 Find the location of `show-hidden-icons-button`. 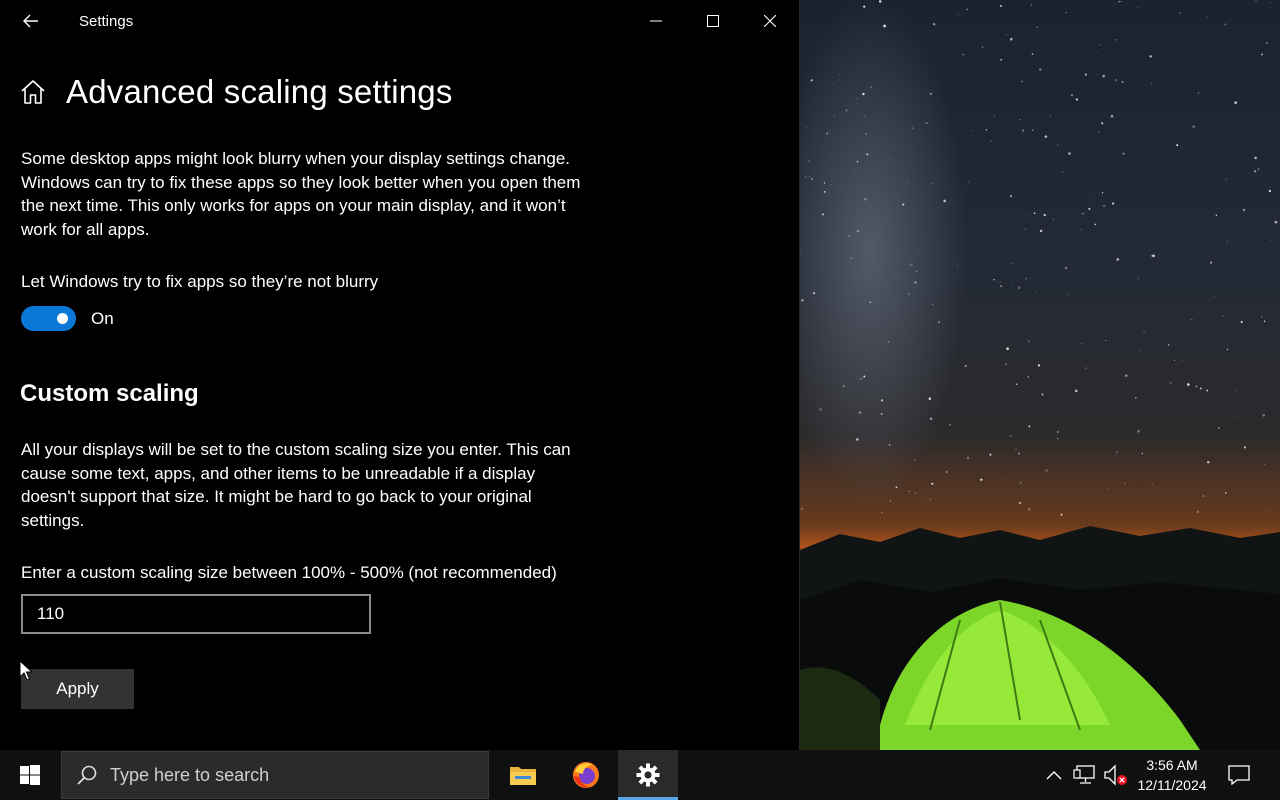

show-hidden-icons-button is located at coordinates (1054, 775).